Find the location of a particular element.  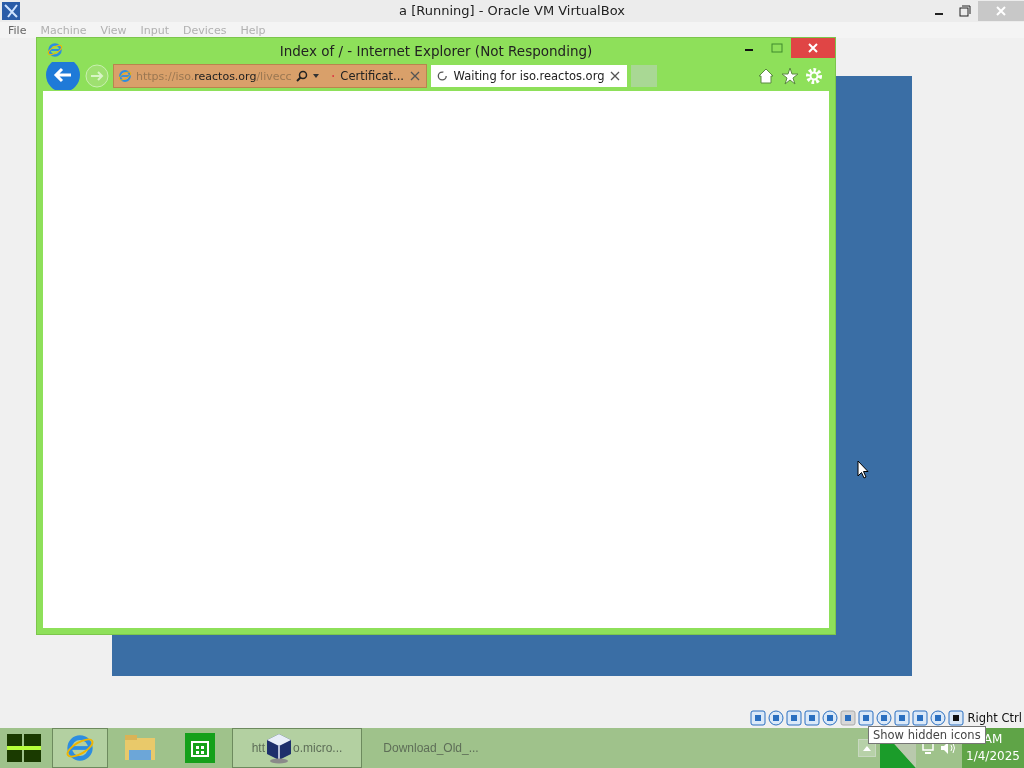

tooltip: Show hidden icons is located at coordinates (927, 735).